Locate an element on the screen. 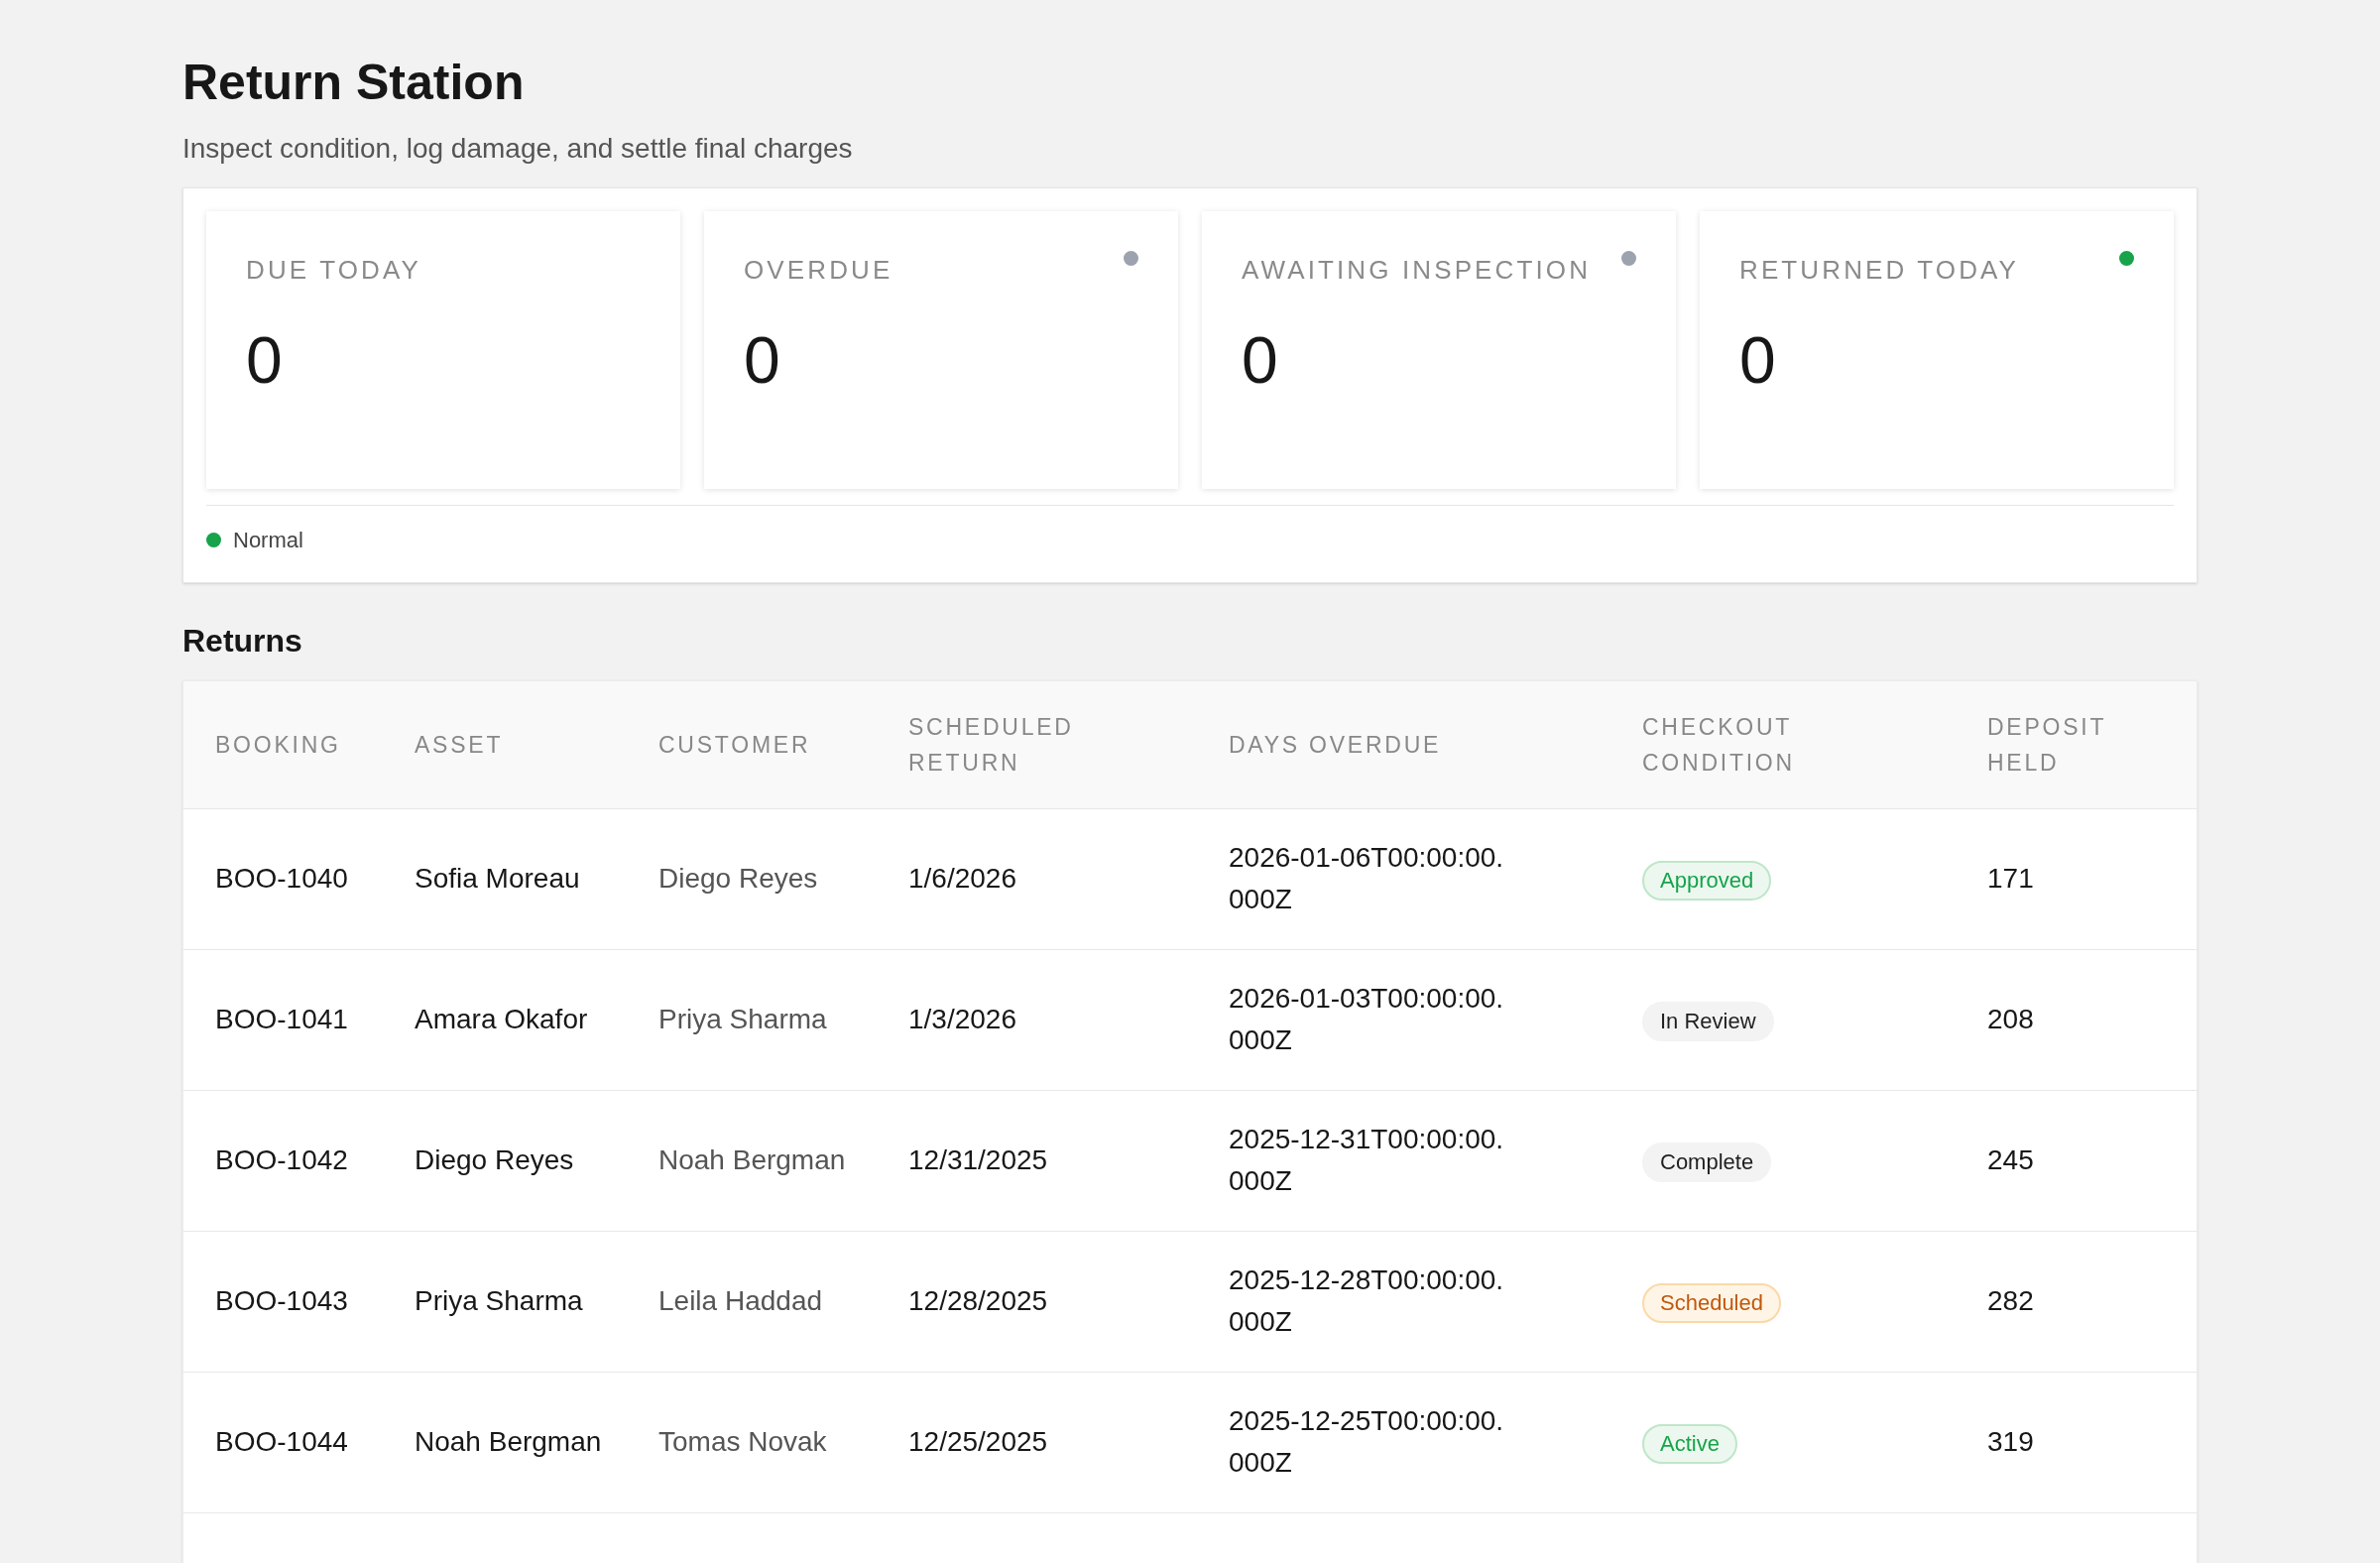 Image resolution: width=2380 pixels, height=1563 pixels. status-badge: Approved is located at coordinates (1707, 880).